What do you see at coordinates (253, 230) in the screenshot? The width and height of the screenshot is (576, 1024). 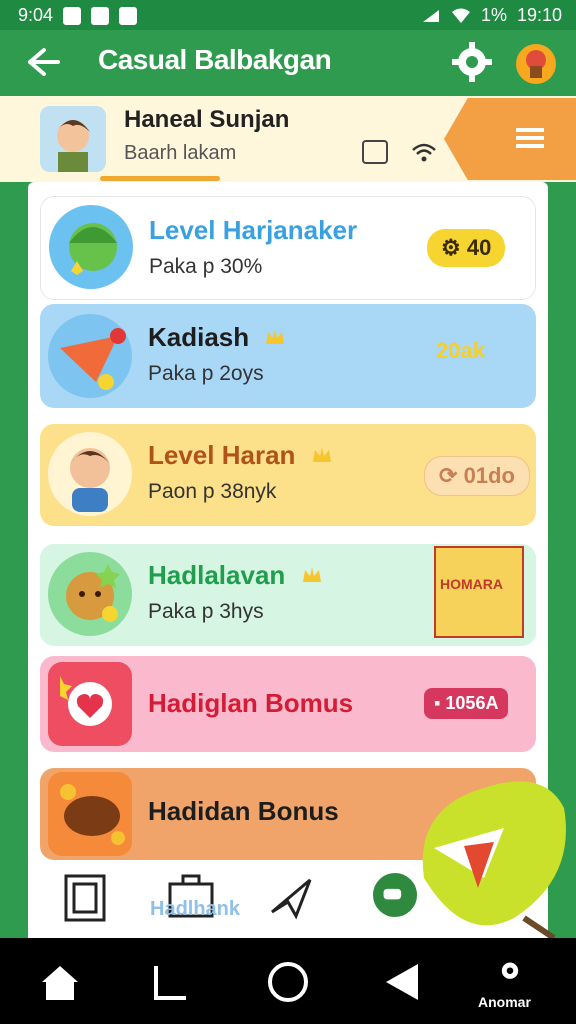 I see `row-title: Level Harjanaker` at bounding box center [253, 230].